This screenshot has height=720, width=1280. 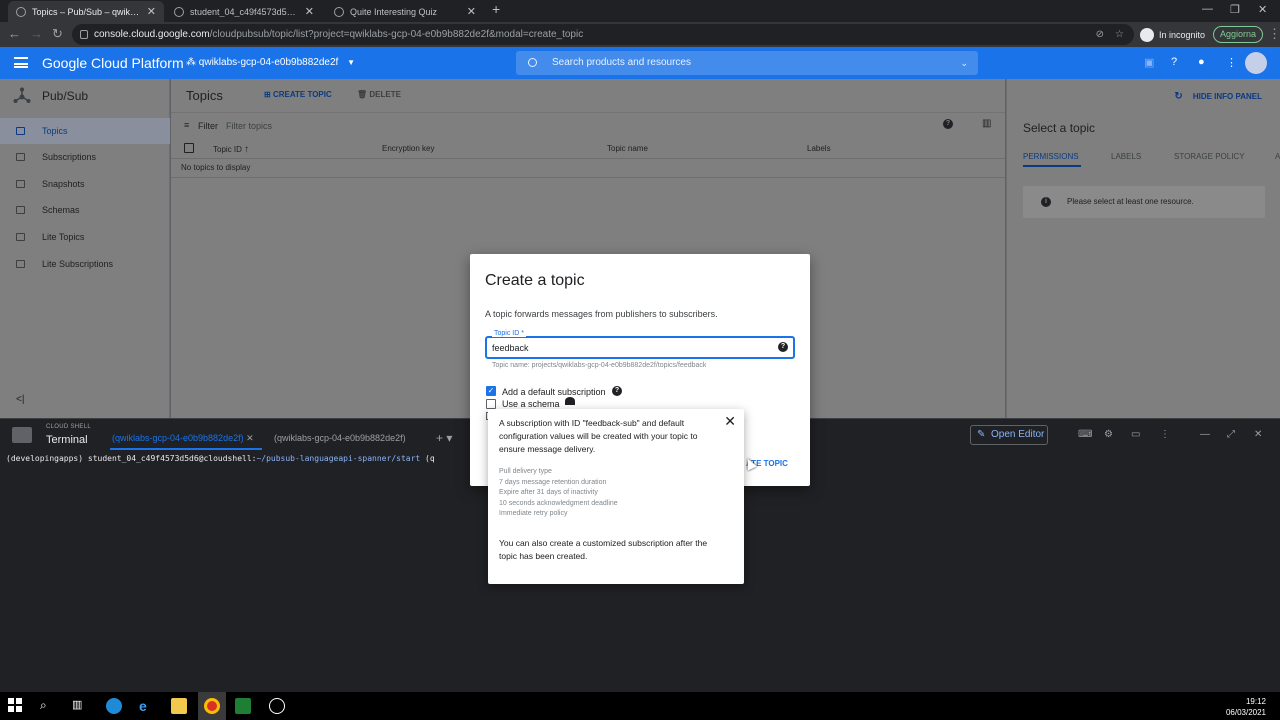 What do you see at coordinates (192, 62) in the screenshot?
I see `project-icon: ⁂` at bounding box center [192, 62].